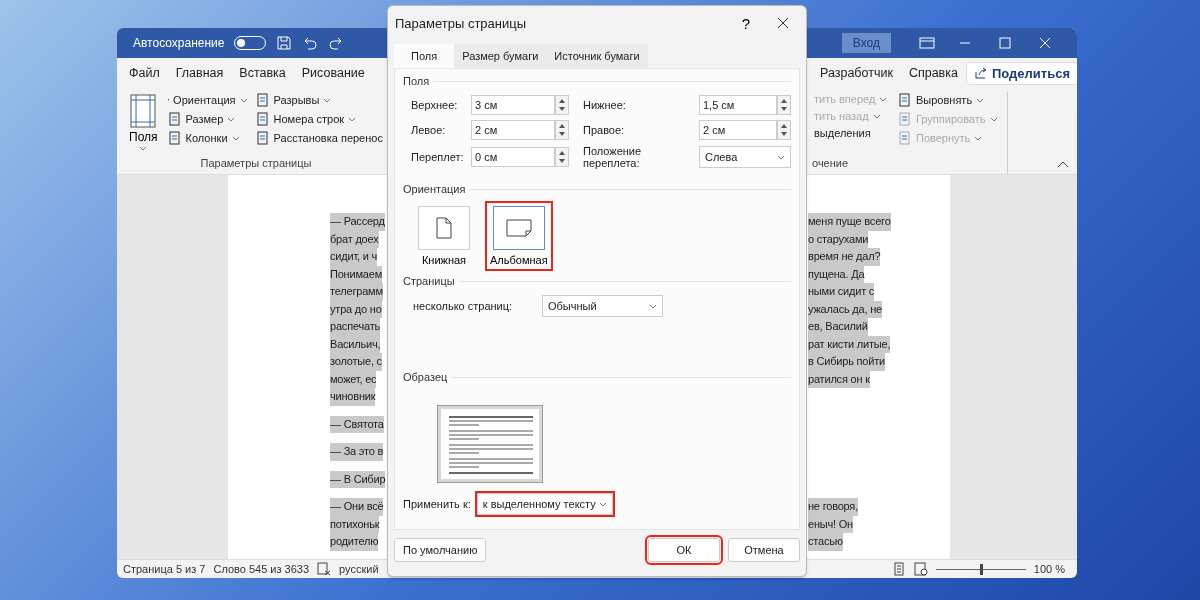 The height and width of the screenshot is (600, 1200). What do you see at coordinates (518, 228) in the screenshot?
I see `landscape-page-icon` at bounding box center [518, 228].